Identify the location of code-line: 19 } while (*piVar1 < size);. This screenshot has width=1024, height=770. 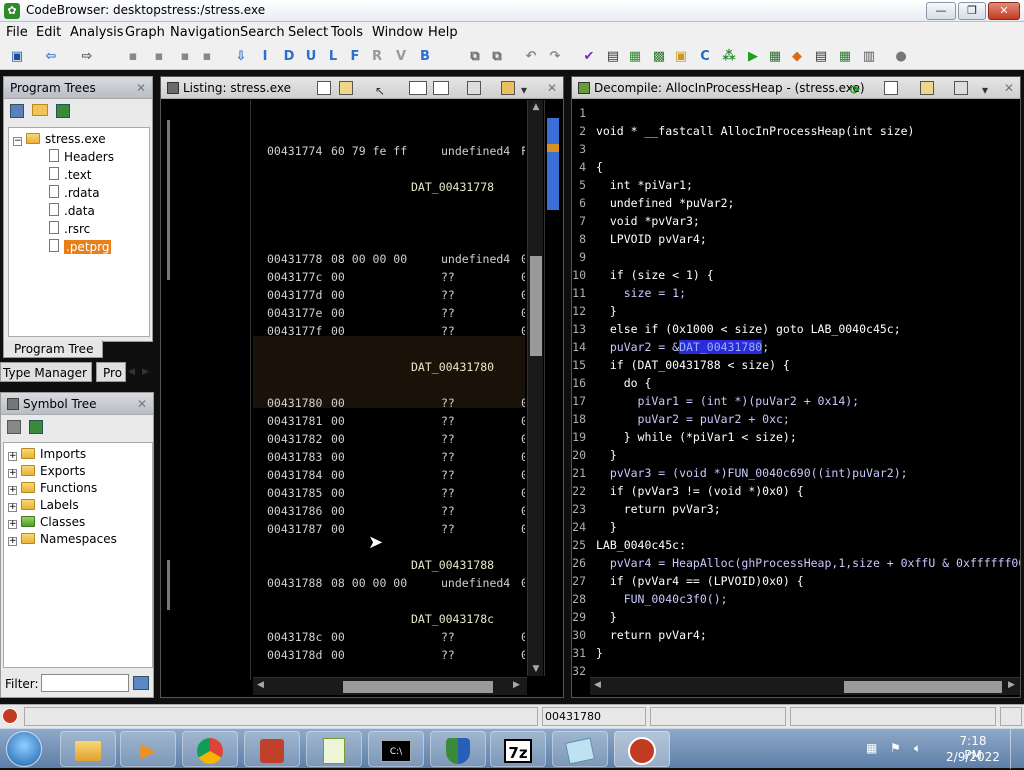
(796, 437).